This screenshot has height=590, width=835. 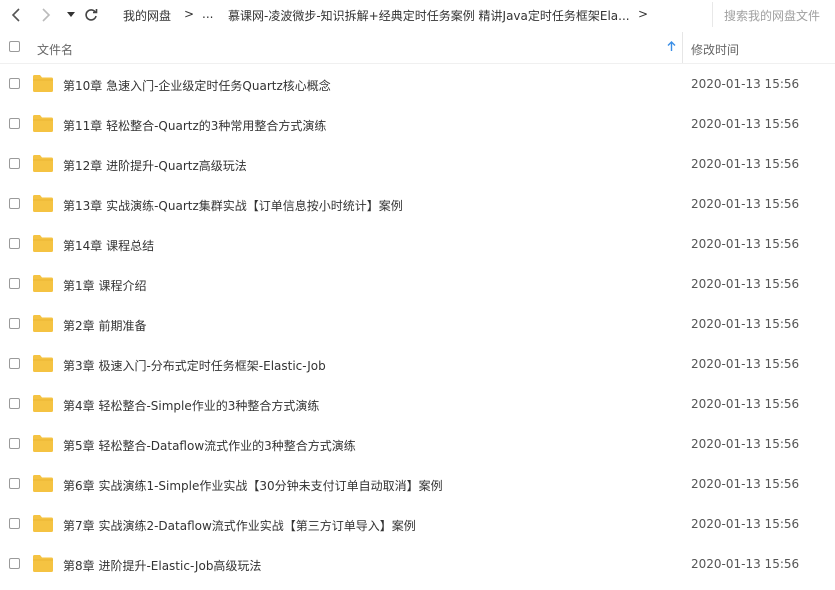 What do you see at coordinates (194, 365) in the screenshot?
I see `file-name: 第3章 极速入门-分布式定时任务框架-Elastic-Job` at bounding box center [194, 365].